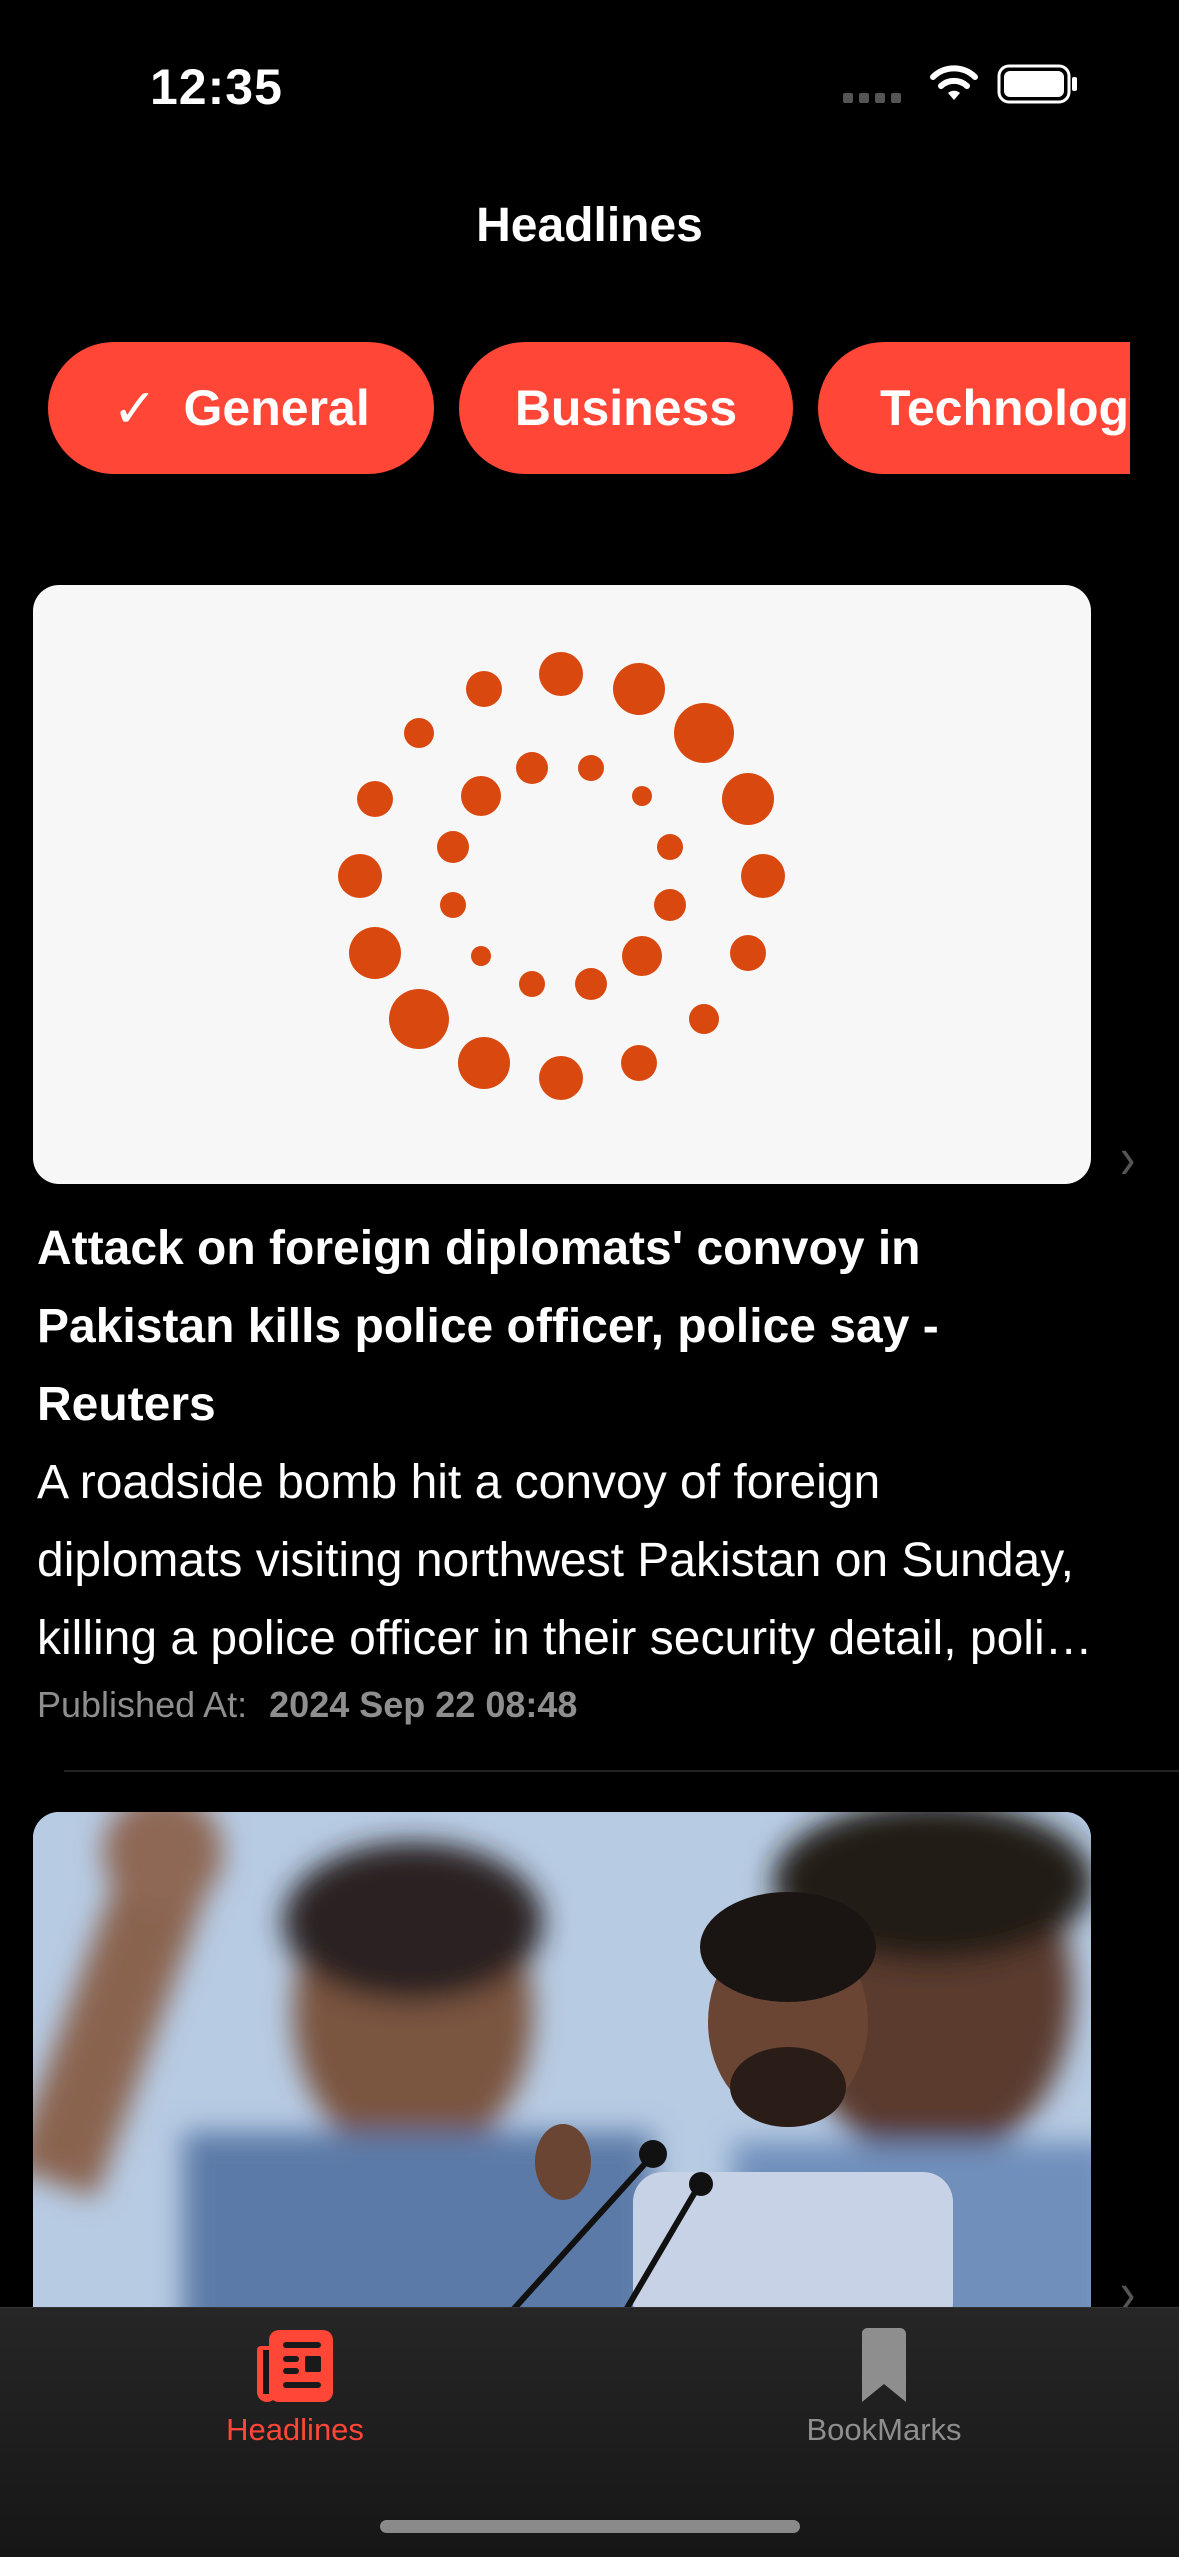 The image size is (1179, 2557). I want to click on newspaper-icon, so click(295, 2366).